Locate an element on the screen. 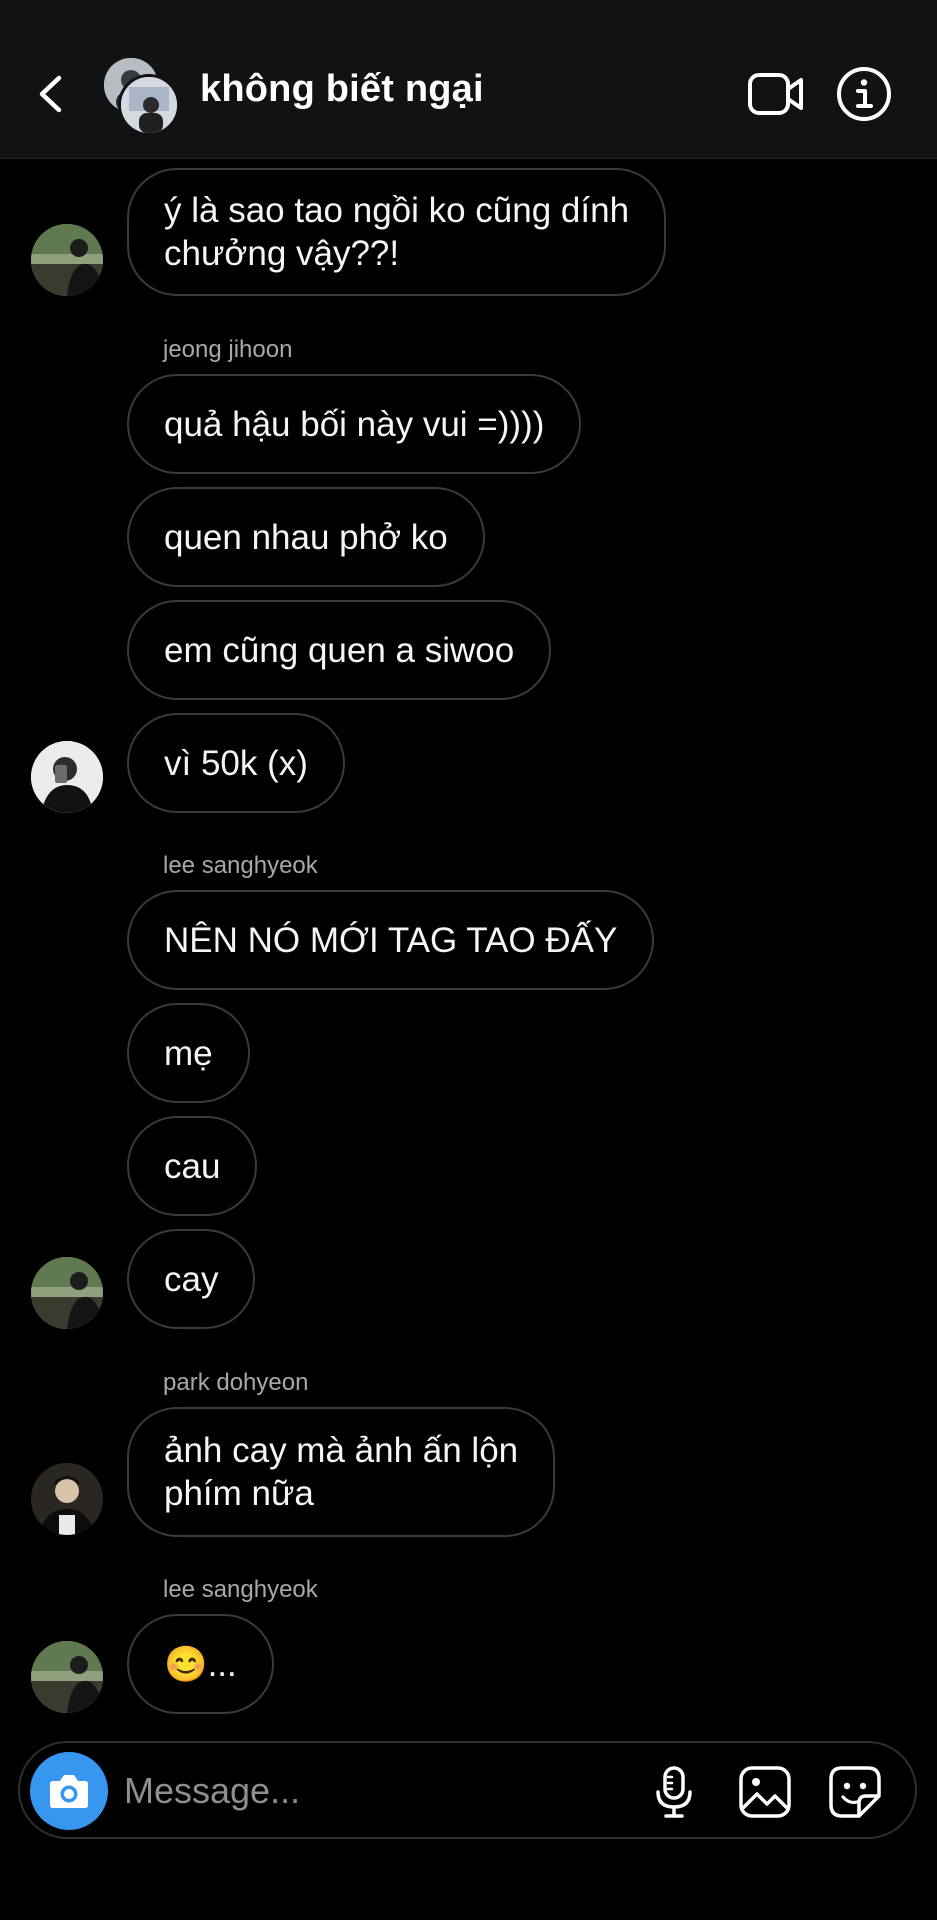 The image size is (937, 1920). info-icon is located at coordinates (864, 94).